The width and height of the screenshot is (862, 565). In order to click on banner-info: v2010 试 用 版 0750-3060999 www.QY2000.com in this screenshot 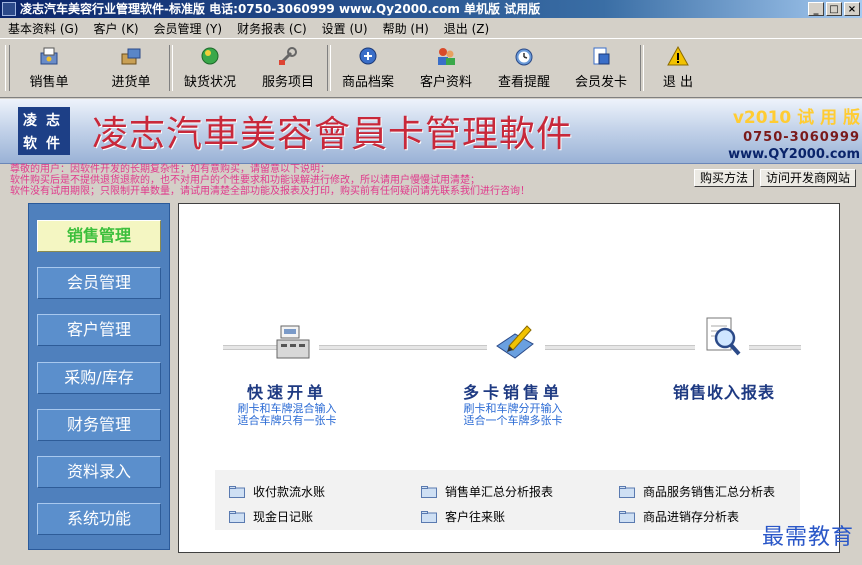, I will do `click(794, 132)`.